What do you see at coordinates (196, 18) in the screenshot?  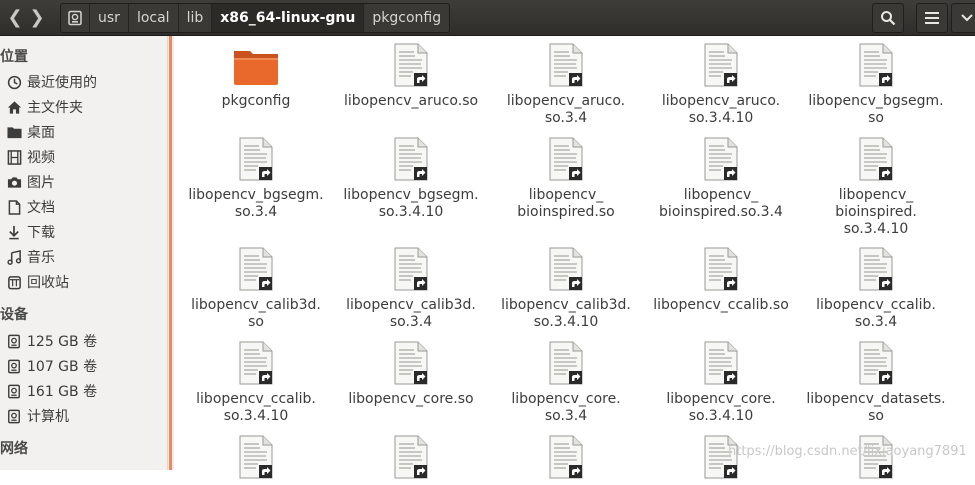 I see `breadcrumb-lib: lib` at bounding box center [196, 18].